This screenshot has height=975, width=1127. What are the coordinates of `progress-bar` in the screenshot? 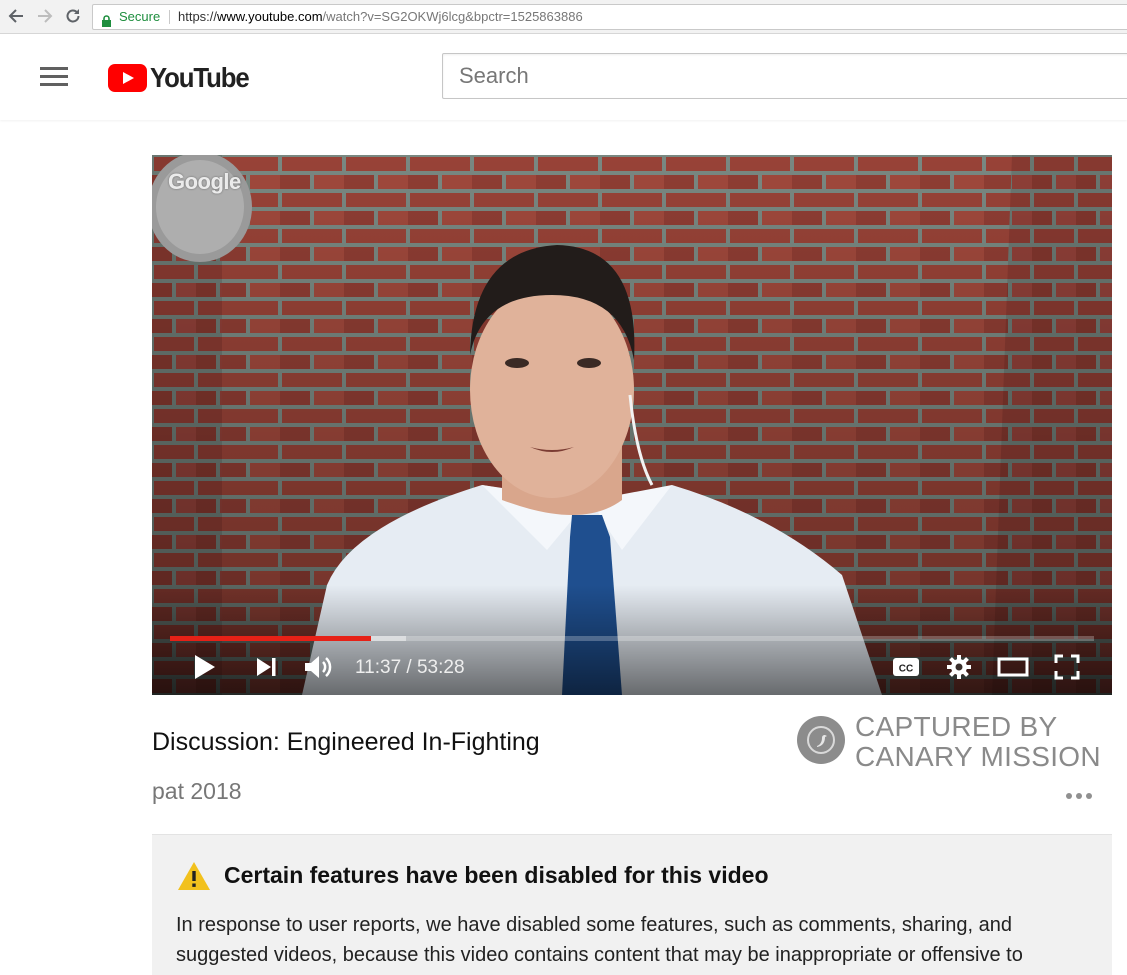 It's located at (632, 638).